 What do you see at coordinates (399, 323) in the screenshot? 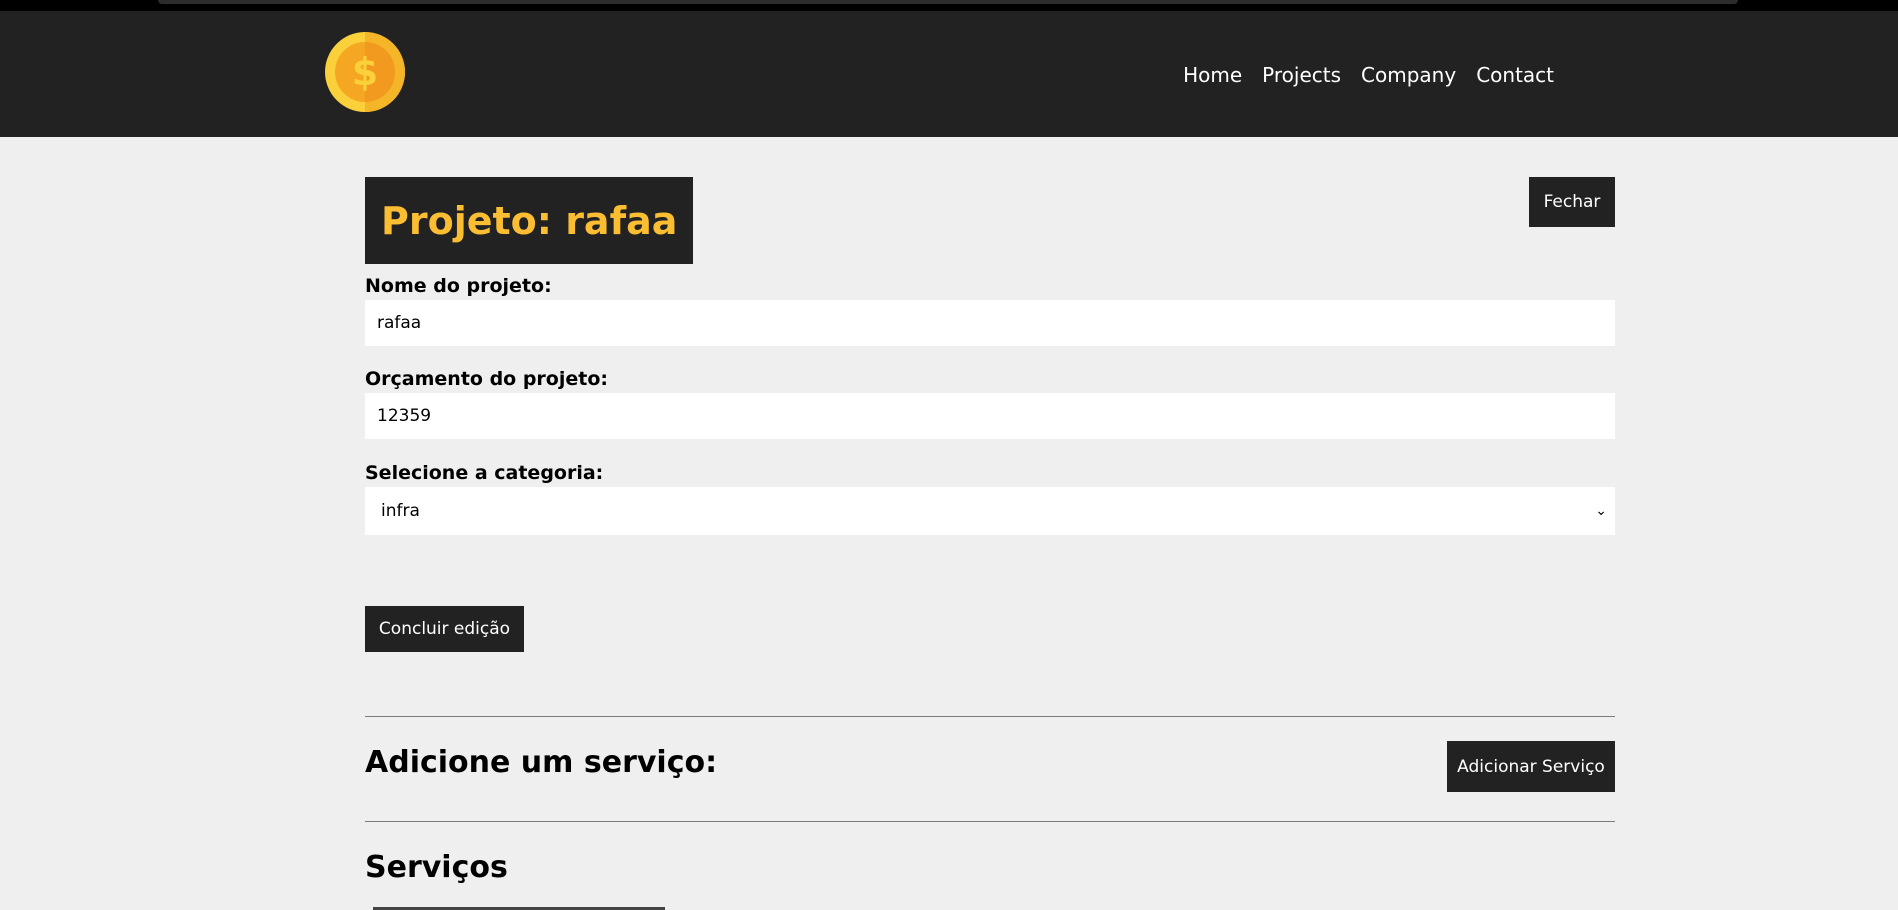
I see `project-name-value: rafaa` at bounding box center [399, 323].